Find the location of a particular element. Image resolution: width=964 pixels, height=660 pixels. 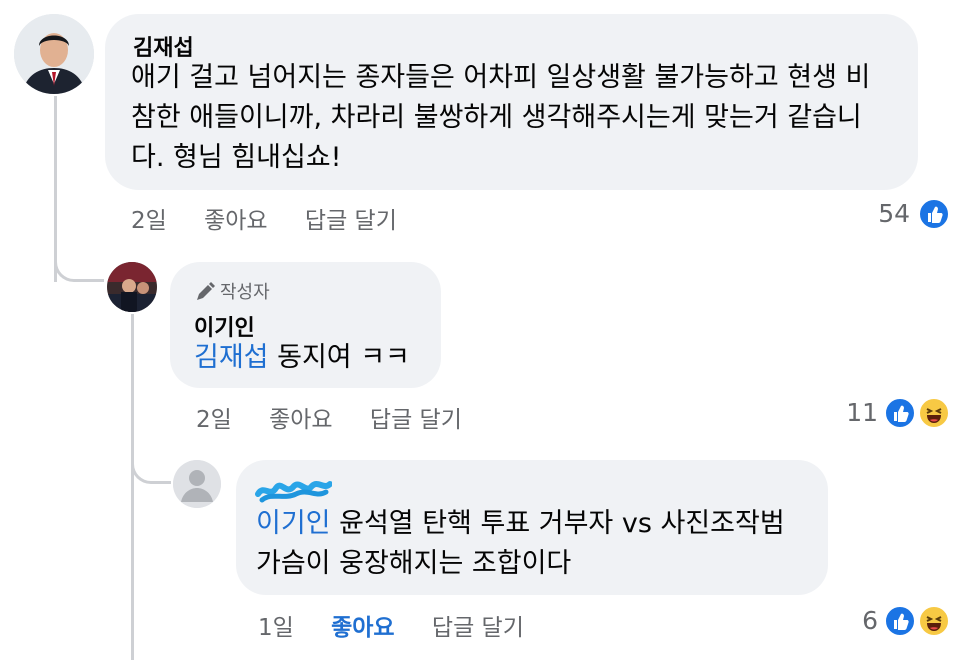

comment-text-line: 참한 애들이니까, 차라리 불쌍하게 생각해주시는게 맞는거 같습니 is located at coordinates (496, 117).